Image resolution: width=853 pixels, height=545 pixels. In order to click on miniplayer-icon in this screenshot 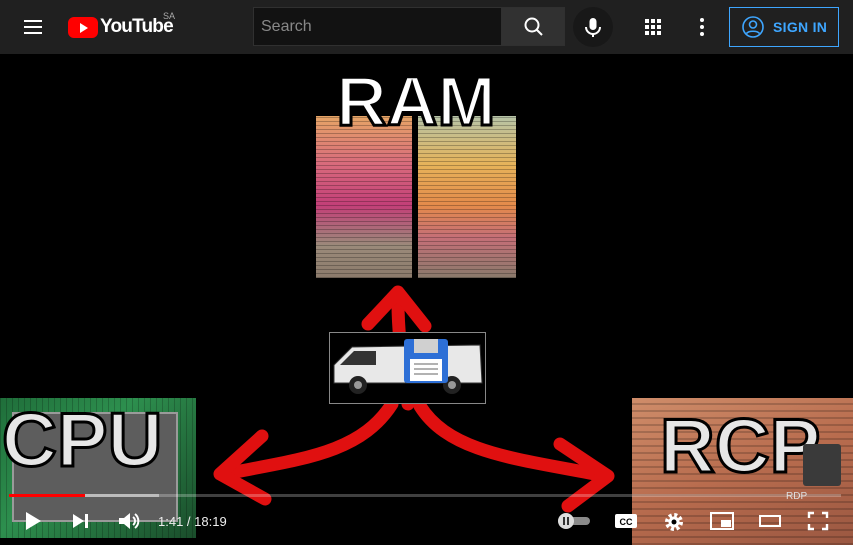, I will do `click(722, 521)`.